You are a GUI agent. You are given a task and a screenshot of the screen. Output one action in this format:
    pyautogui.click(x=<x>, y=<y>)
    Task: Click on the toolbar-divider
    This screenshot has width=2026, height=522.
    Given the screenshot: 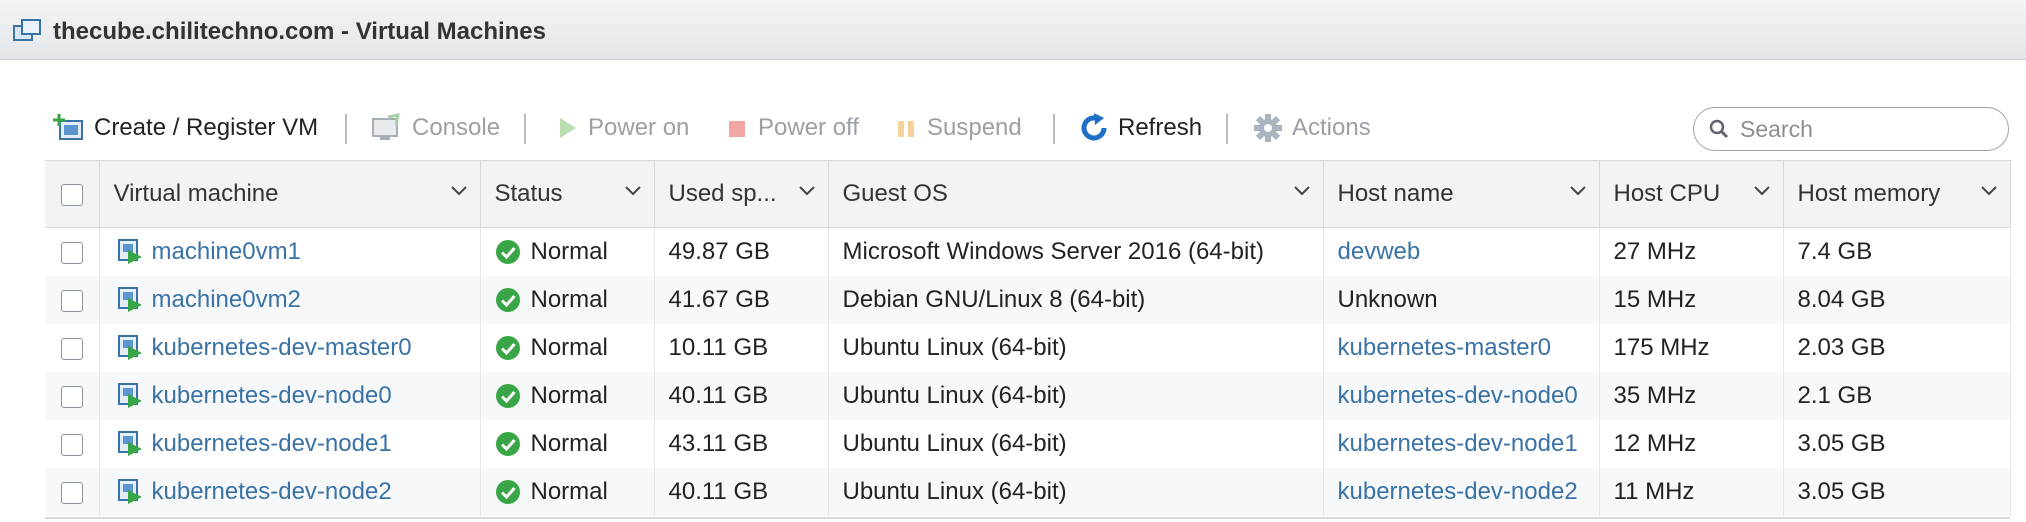 What is the action you would take?
    pyautogui.click(x=1227, y=129)
    